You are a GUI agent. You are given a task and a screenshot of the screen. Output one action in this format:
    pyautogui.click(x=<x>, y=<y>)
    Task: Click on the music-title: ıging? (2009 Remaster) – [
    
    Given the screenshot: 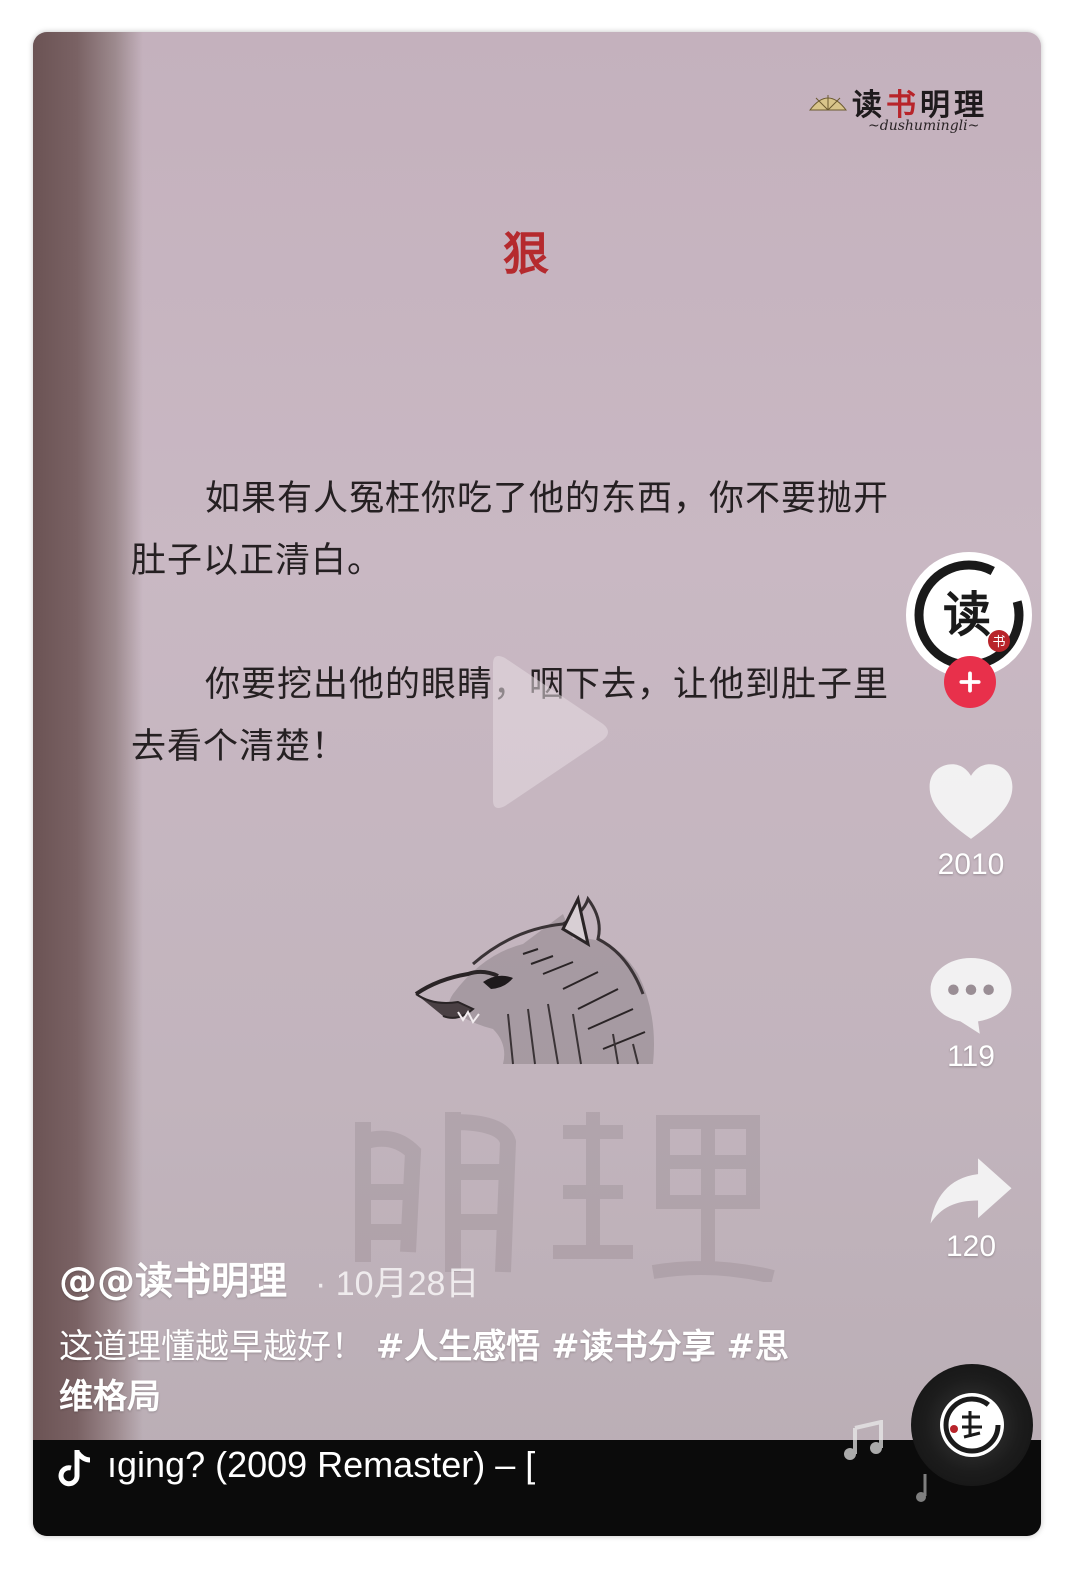 What is the action you would take?
    pyautogui.click(x=321, y=1465)
    